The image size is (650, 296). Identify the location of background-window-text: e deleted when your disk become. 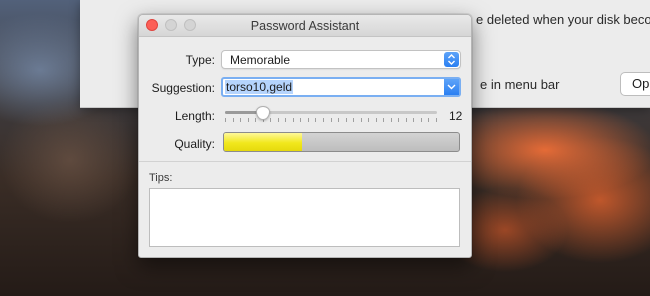
(563, 19).